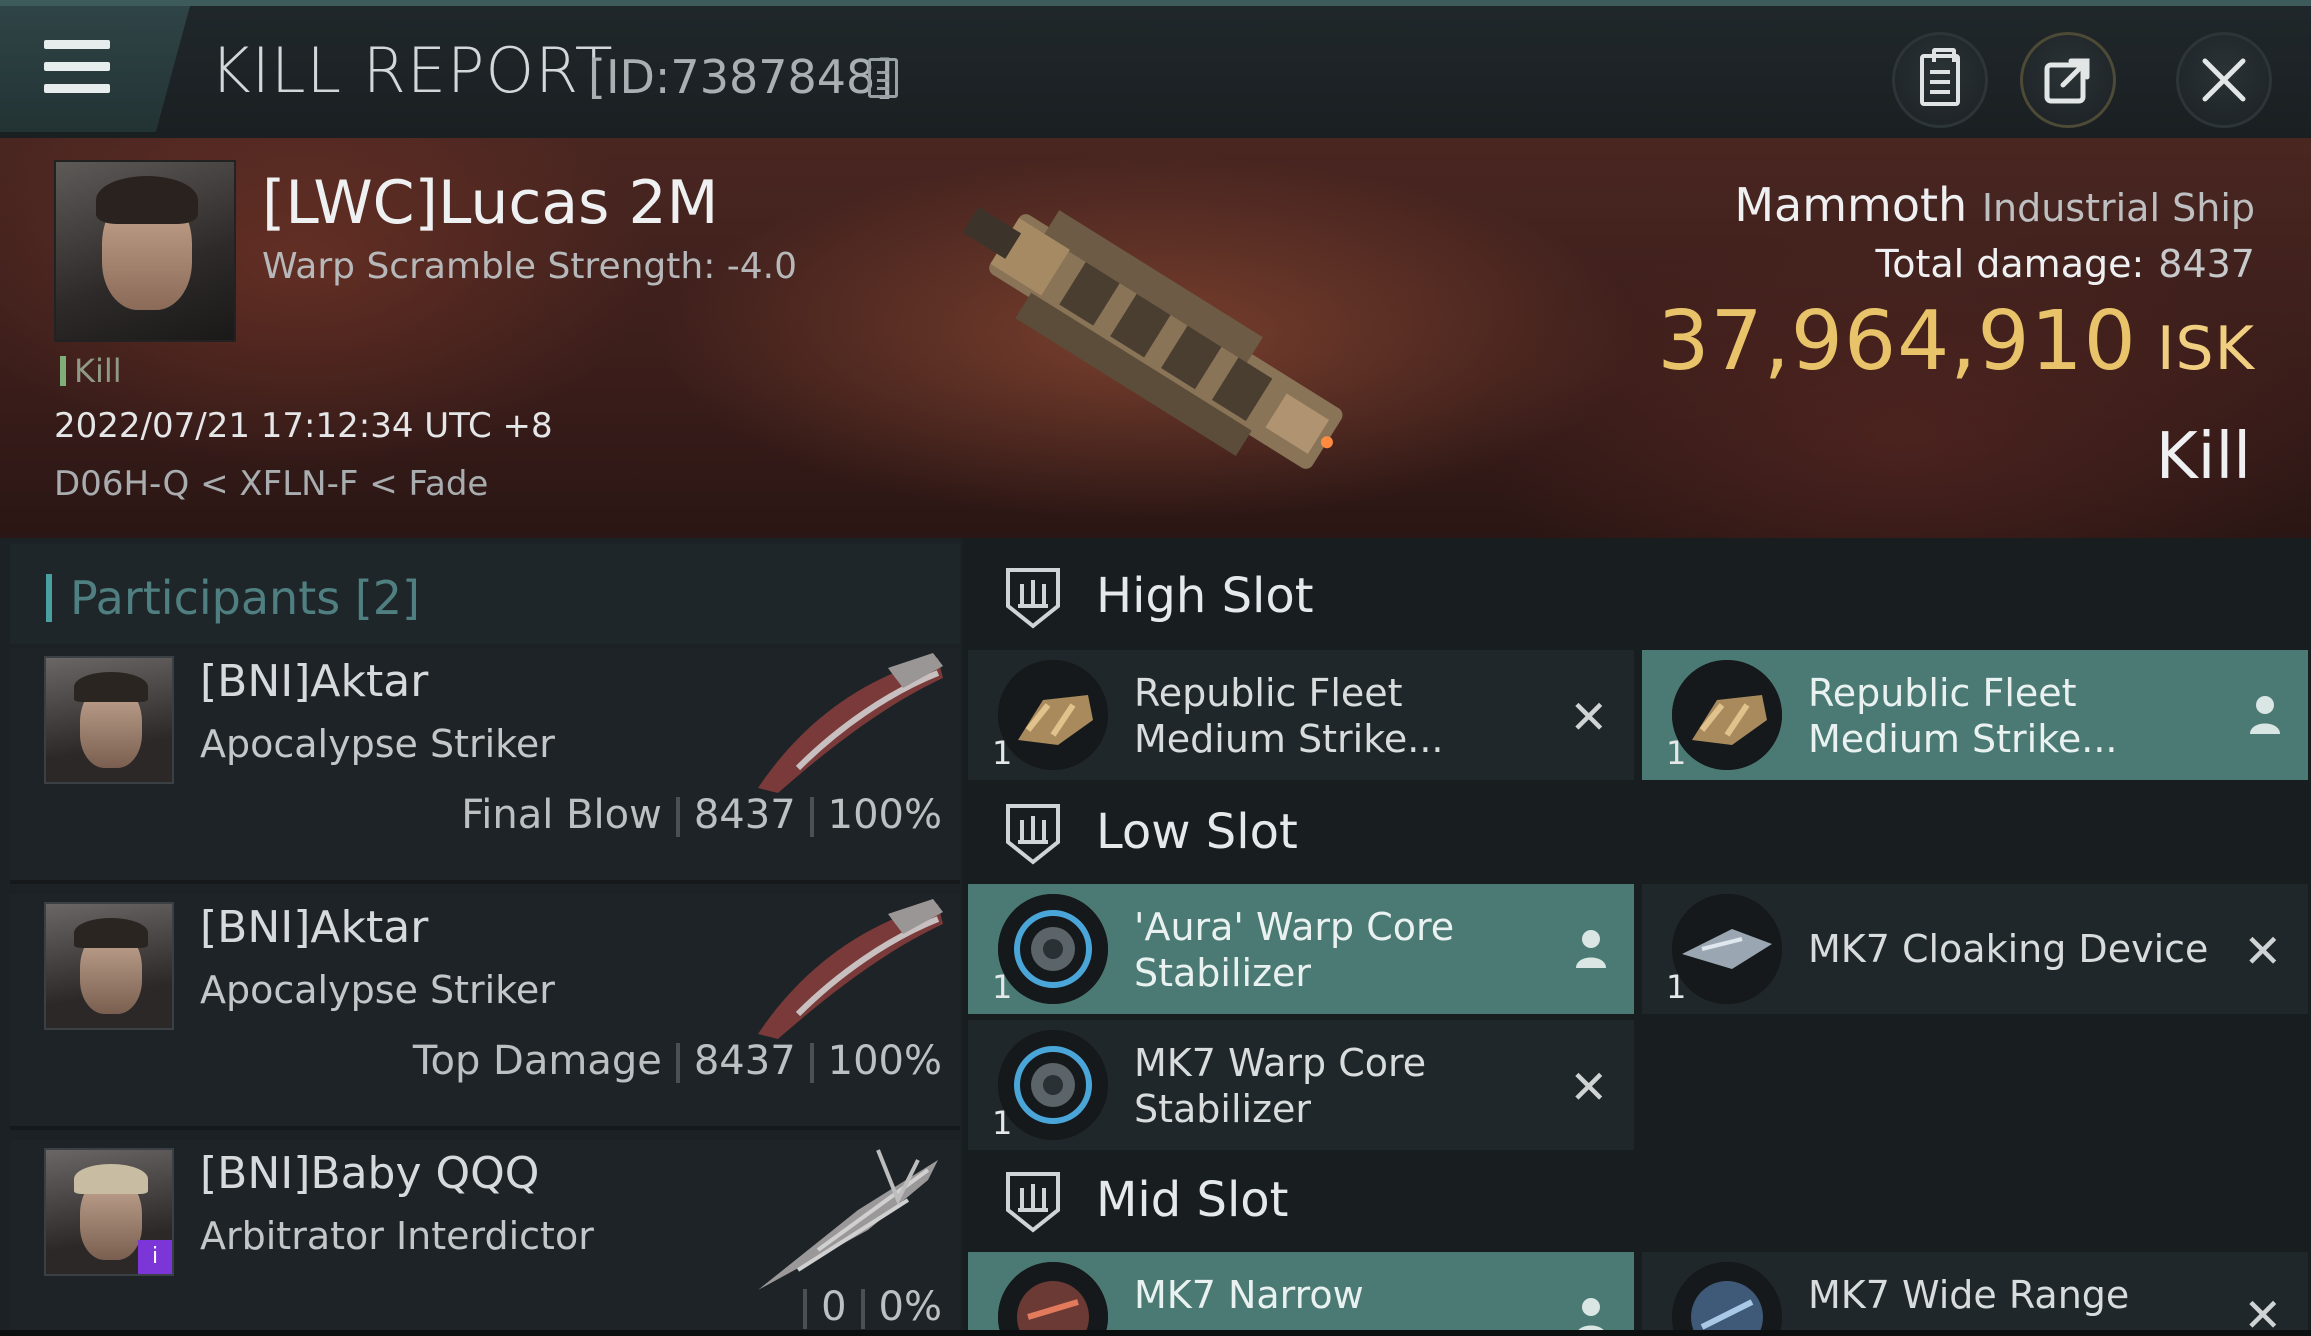 The image size is (2311, 1336). I want to click on menu-tab, so click(95, 69).